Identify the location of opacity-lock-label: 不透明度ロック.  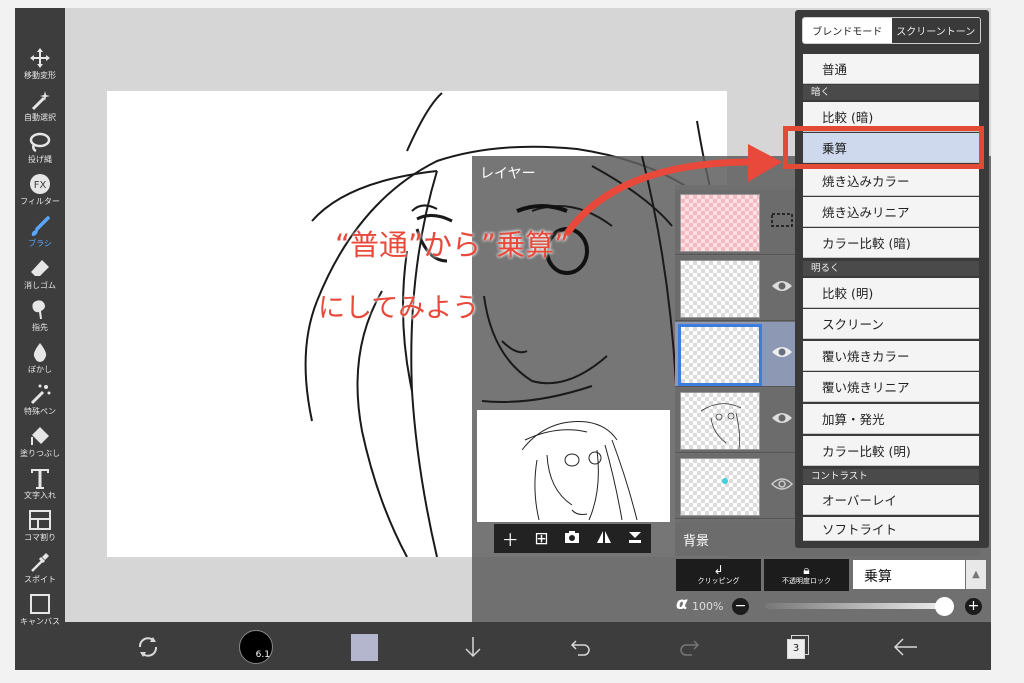
(806, 581).